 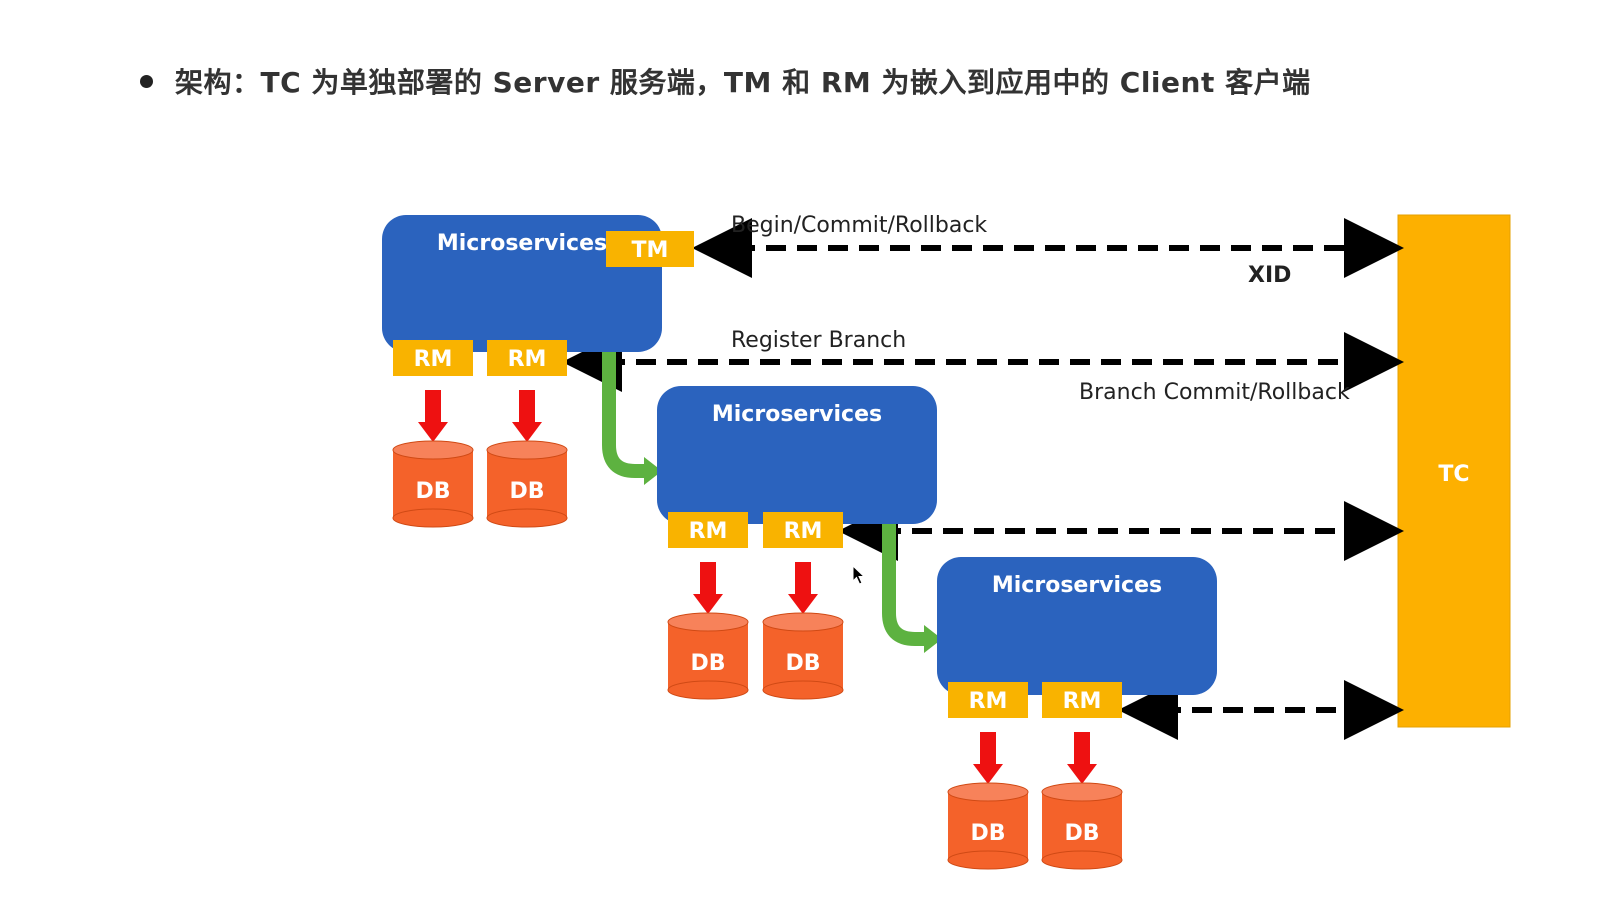 I want to click on branch-commit-rollback-label: Branch Commit/Rollback, so click(x=1214, y=392).